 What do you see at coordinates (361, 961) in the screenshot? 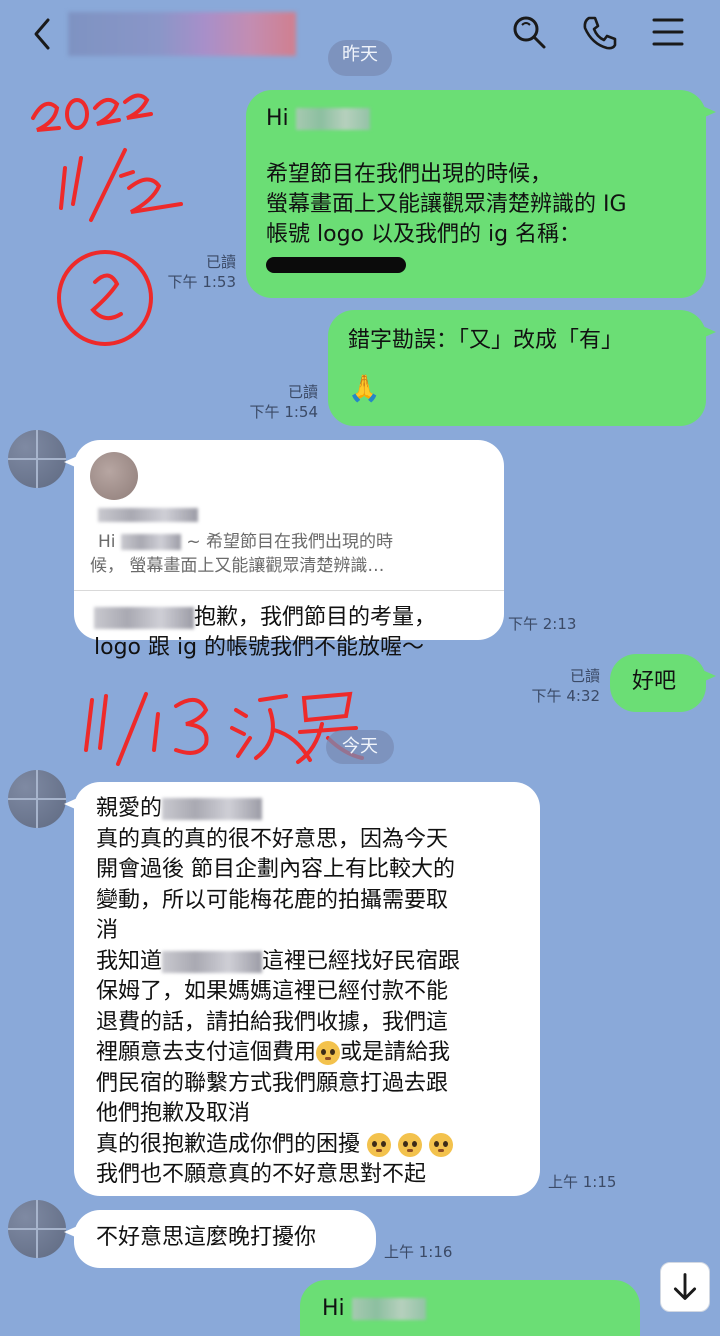
I see `message-line: 這裡已經找好民宿跟` at bounding box center [361, 961].